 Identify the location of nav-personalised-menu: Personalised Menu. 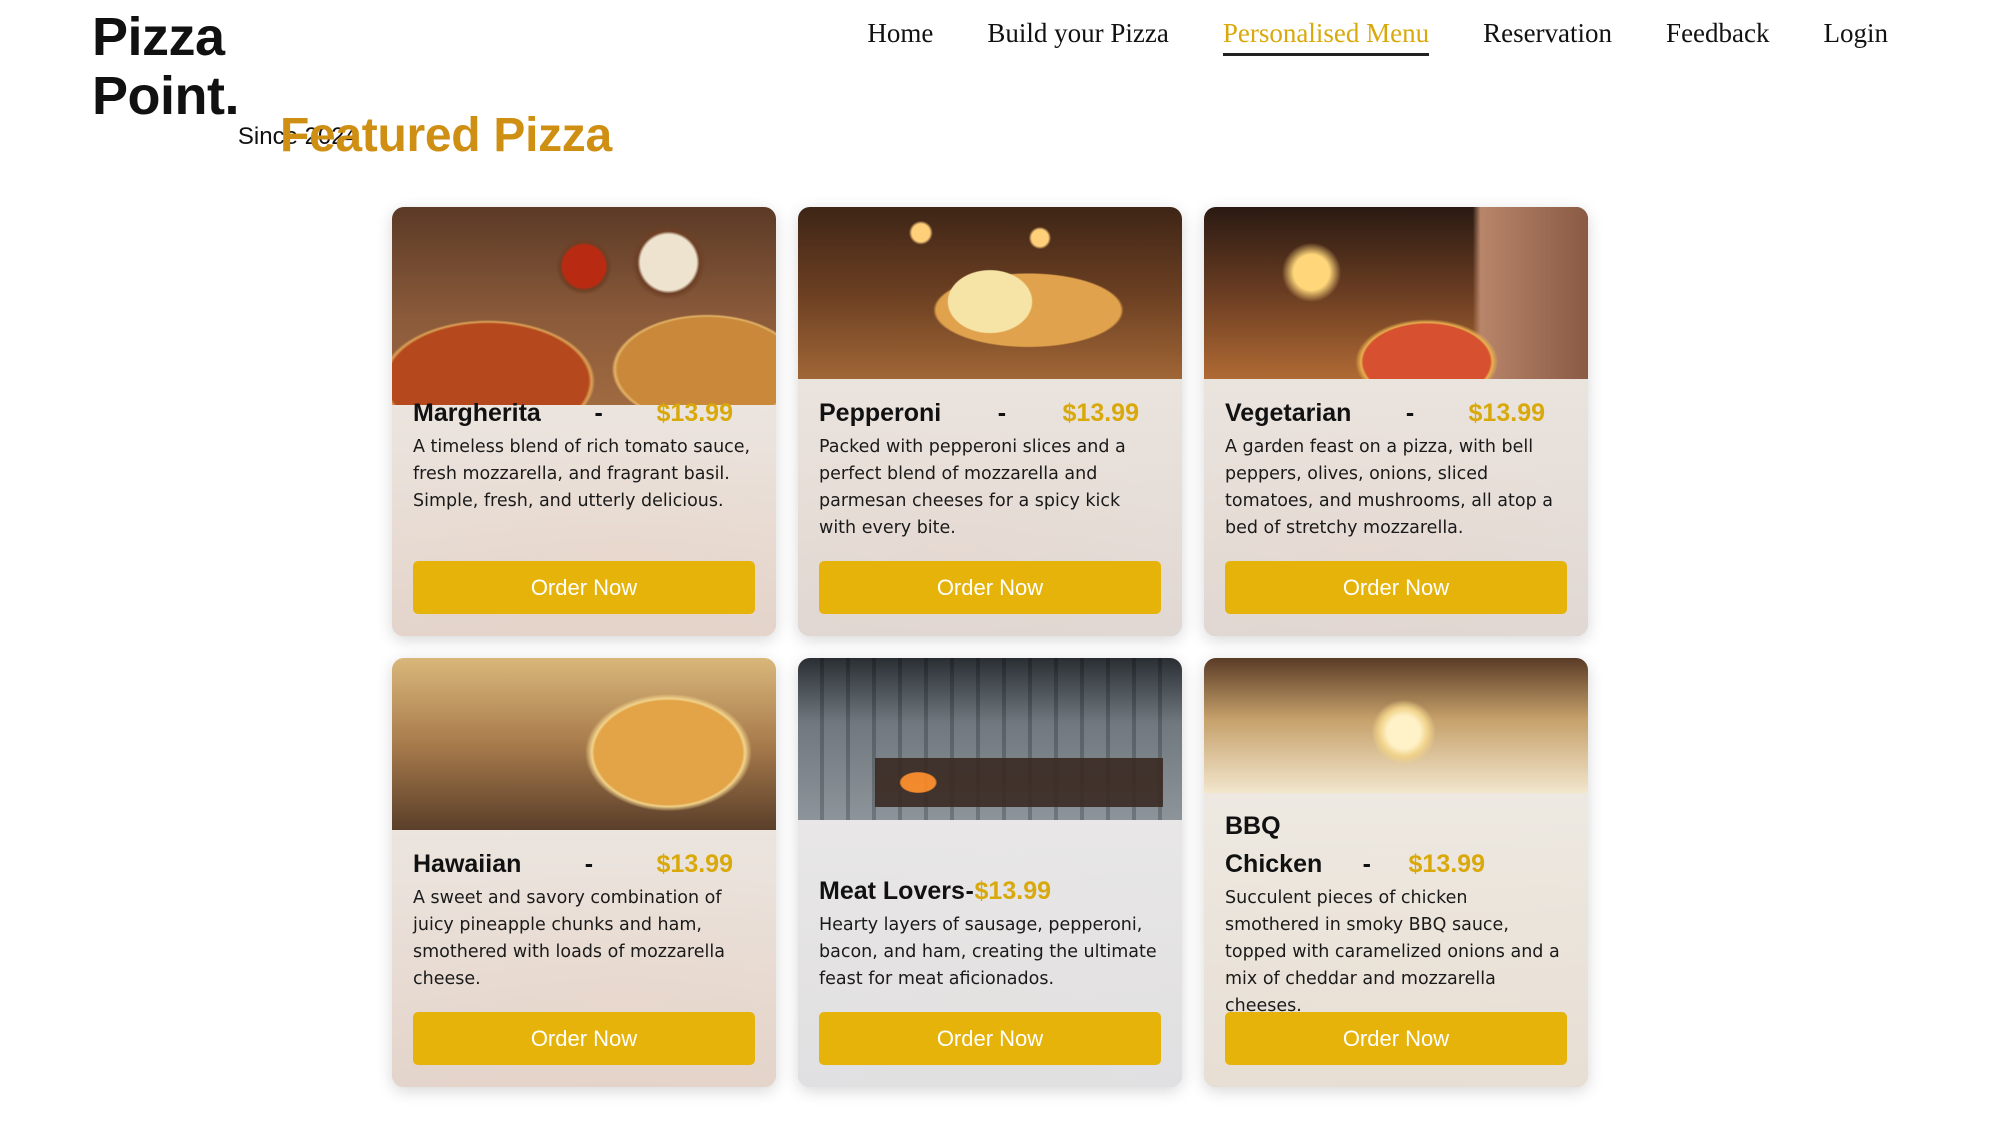
(1326, 37).